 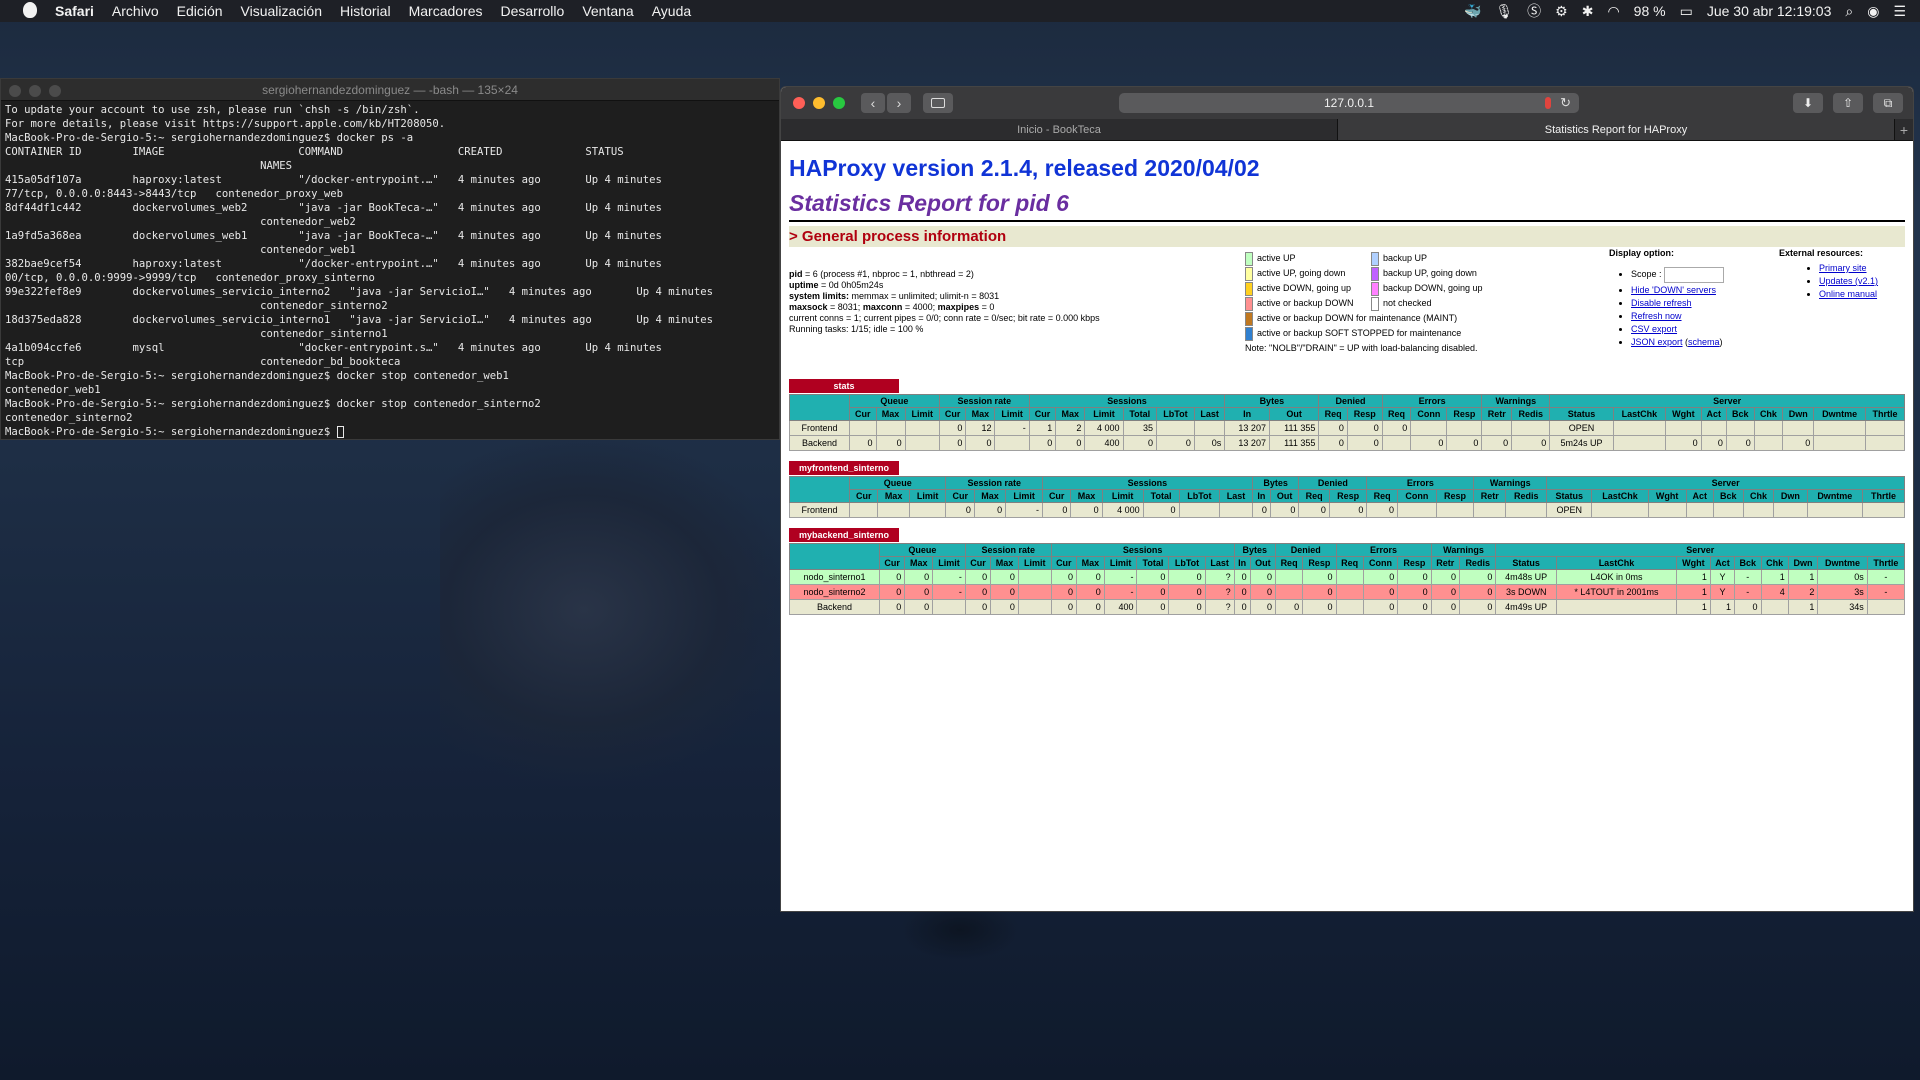 What do you see at coordinates (844, 468) in the screenshot?
I see `section-title-frontend: myfrontend_sinterno` at bounding box center [844, 468].